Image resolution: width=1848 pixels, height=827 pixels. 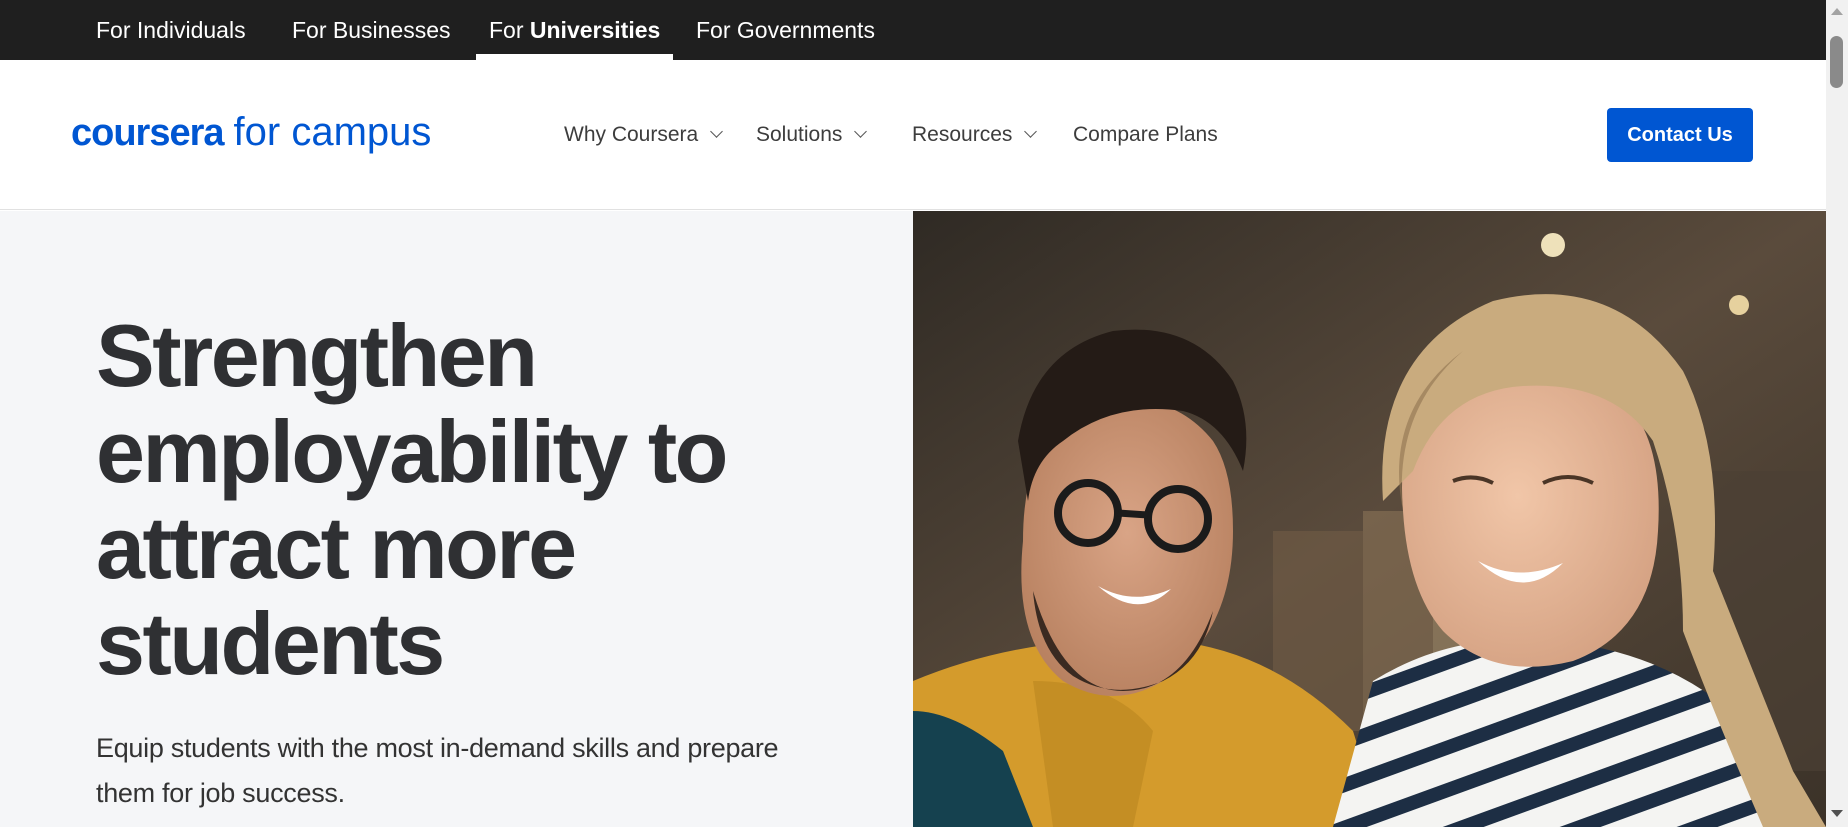 What do you see at coordinates (1680, 135) in the screenshot?
I see `contact-us-button: Contact Us` at bounding box center [1680, 135].